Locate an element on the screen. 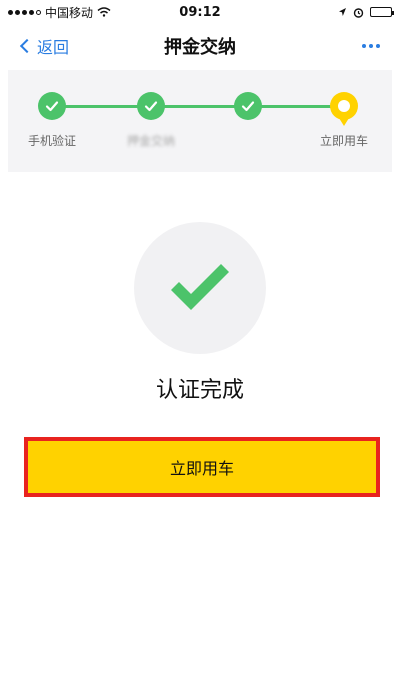 The height and width of the screenshot is (686, 400). status-time: 09:12 is located at coordinates (200, 12).